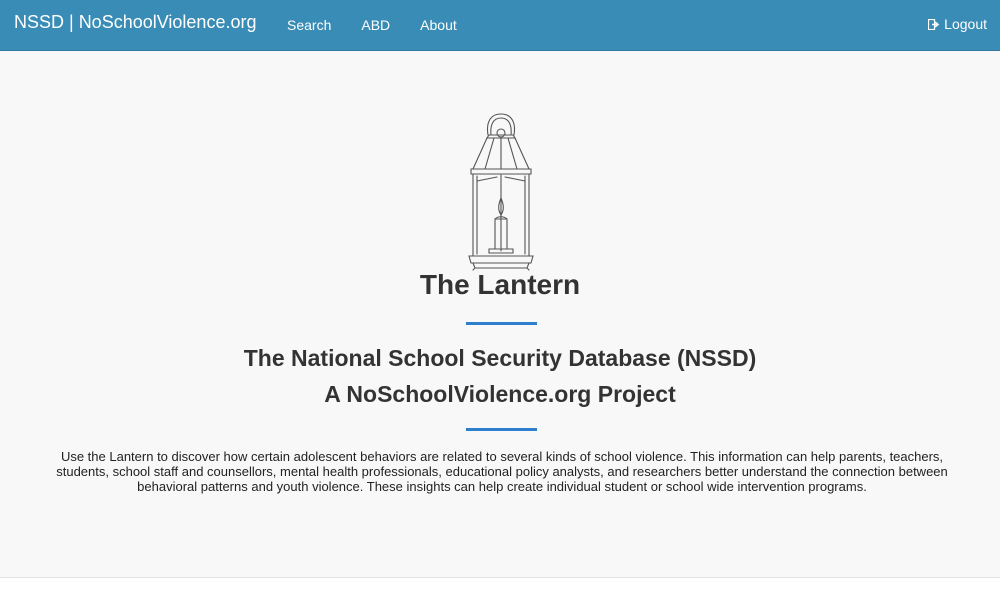  What do you see at coordinates (135, 22) in the screenshot?
I see `brand-link: NSSD | NoSchoolViolence.org` at bounding box center [135, 22].